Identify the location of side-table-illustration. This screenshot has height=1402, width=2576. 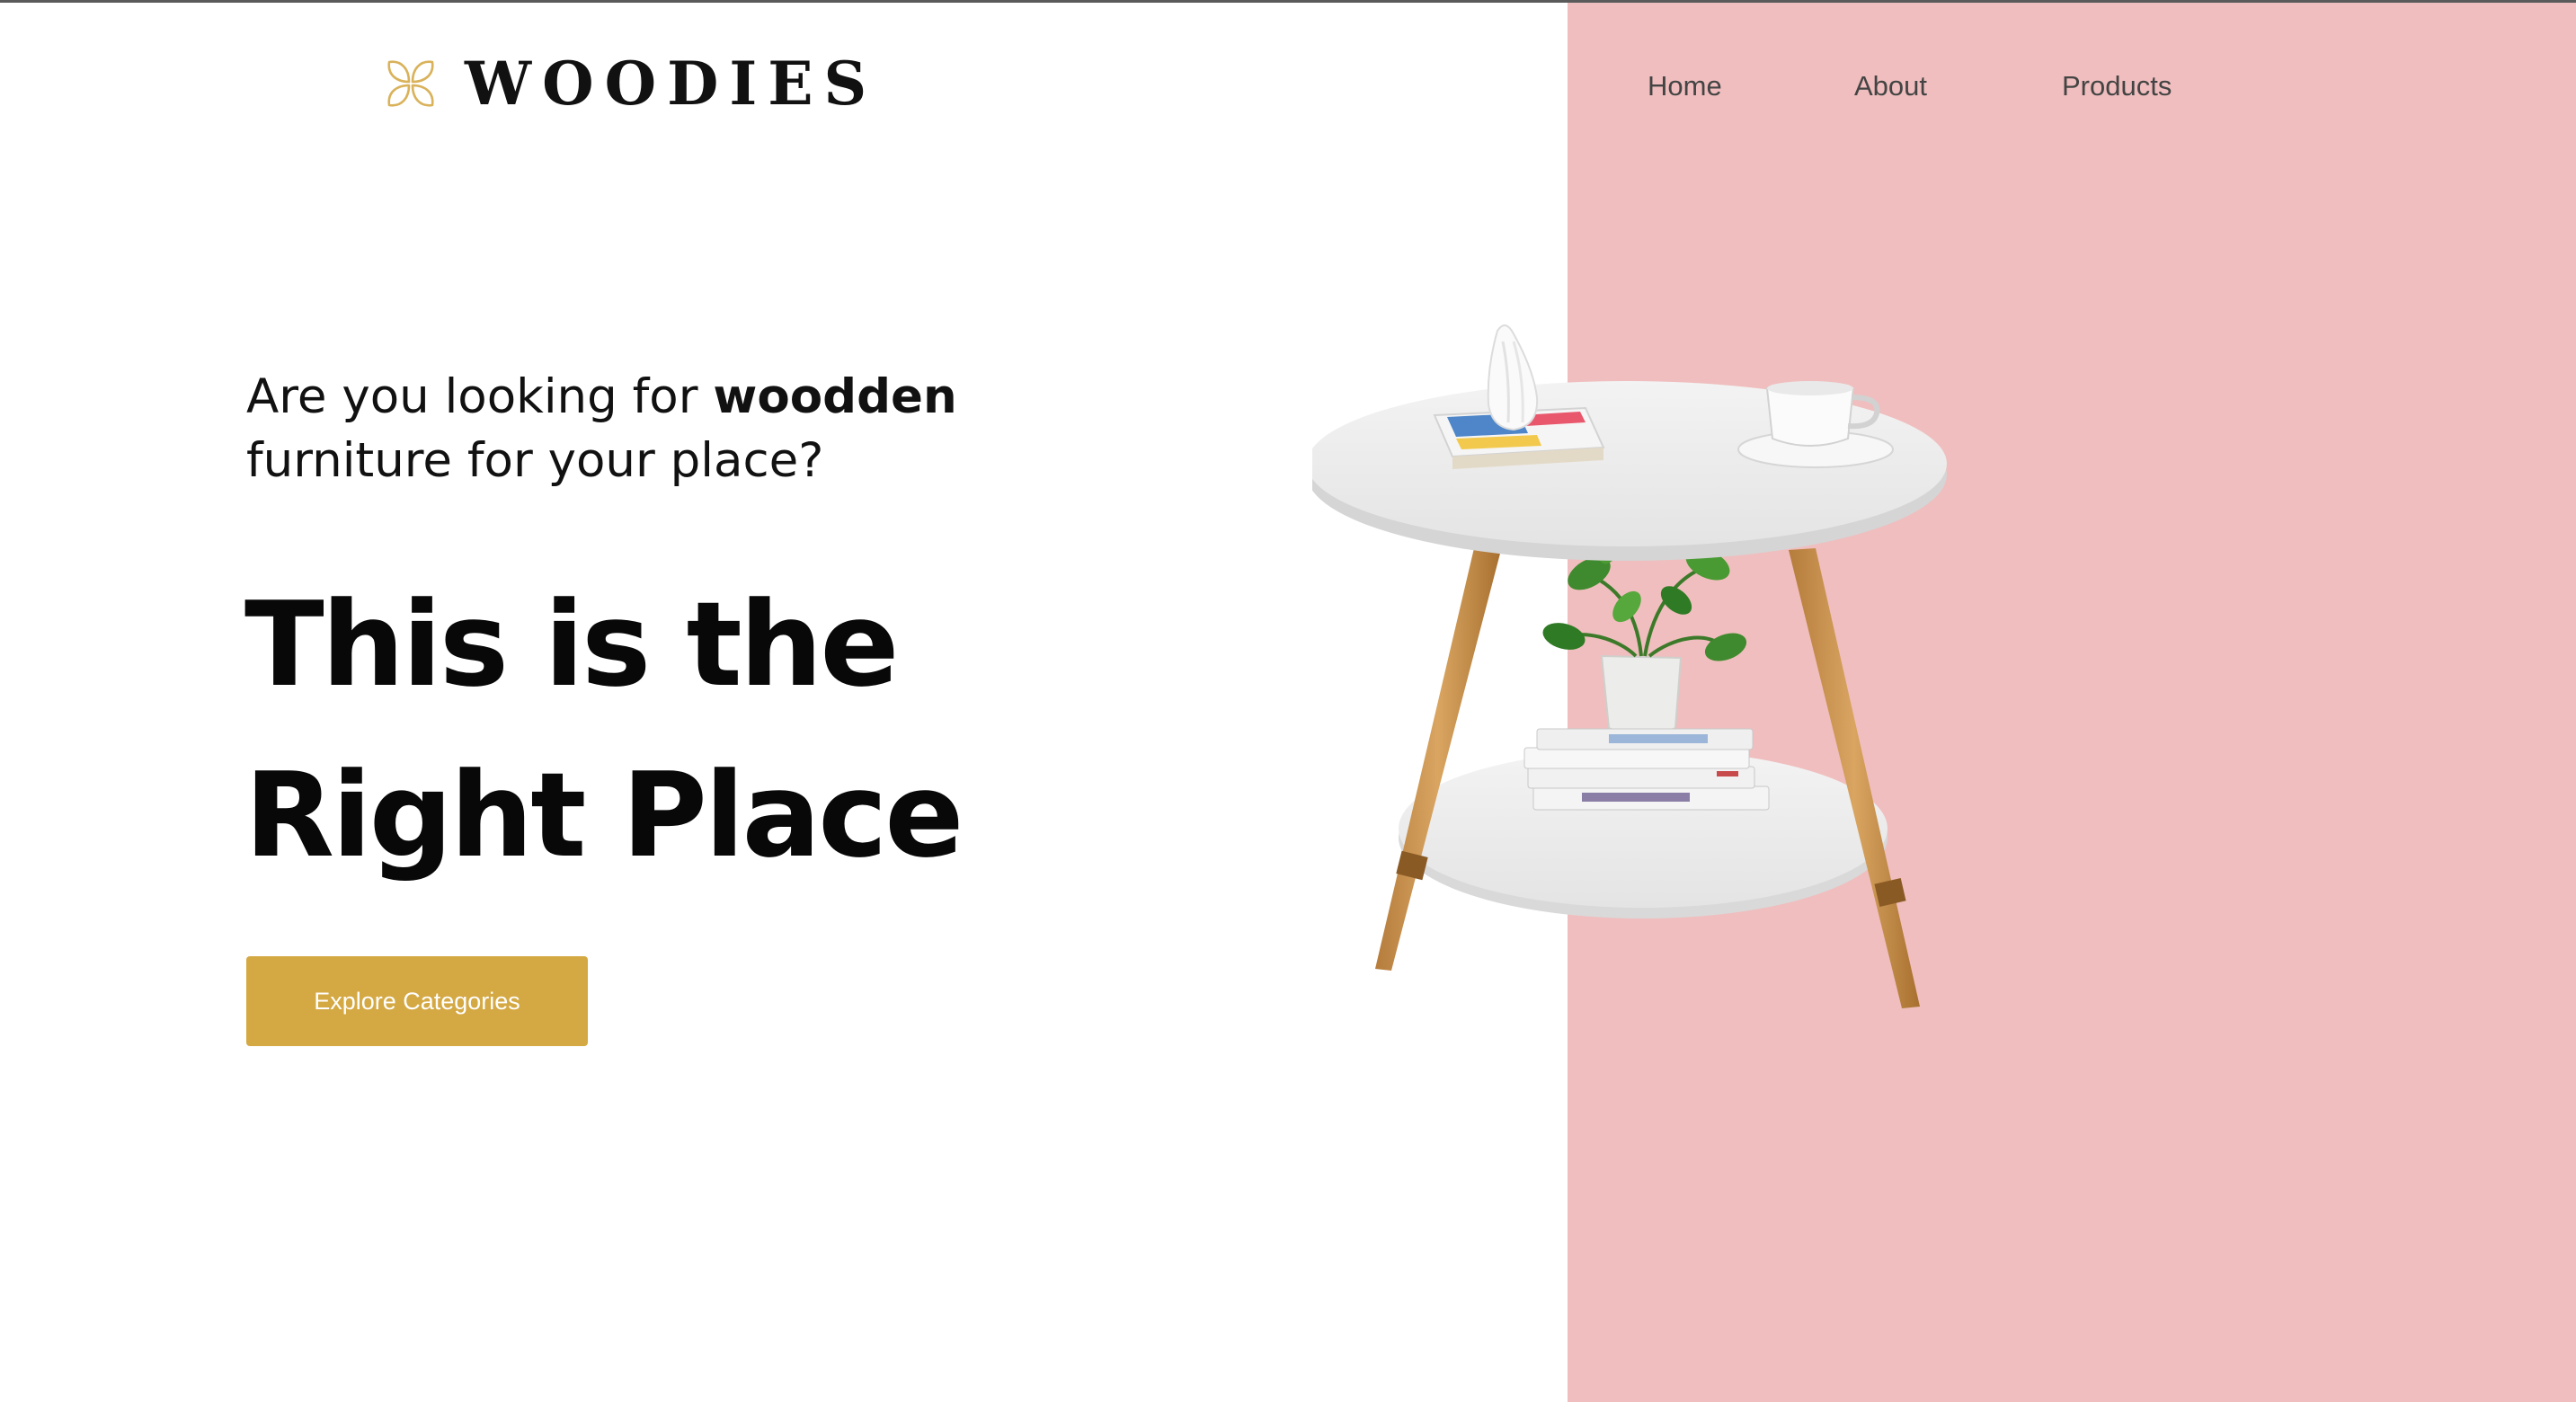
(1629, 666).